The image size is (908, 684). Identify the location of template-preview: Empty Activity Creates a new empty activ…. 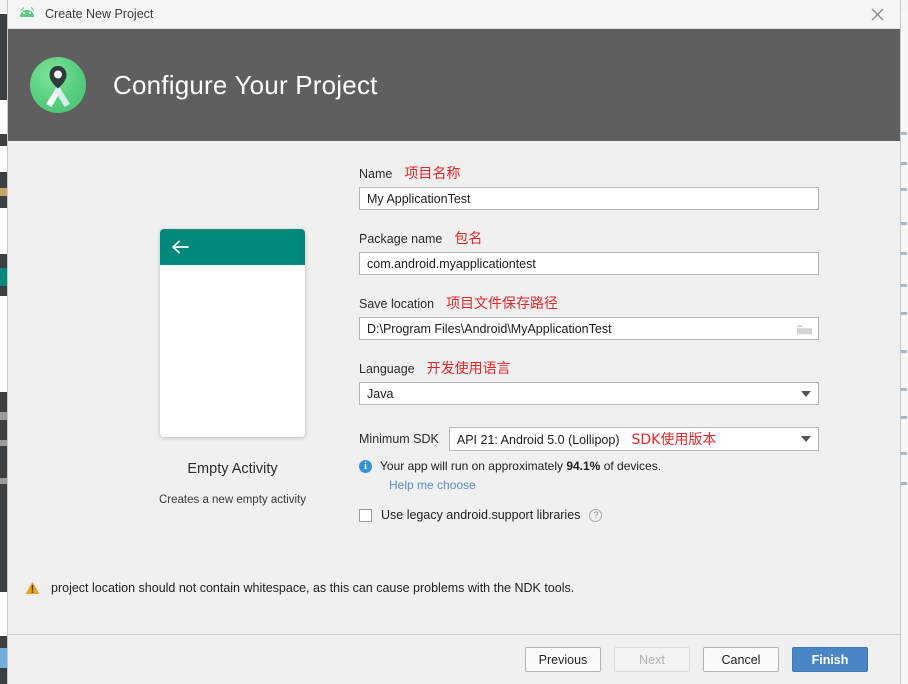
(232, 367).